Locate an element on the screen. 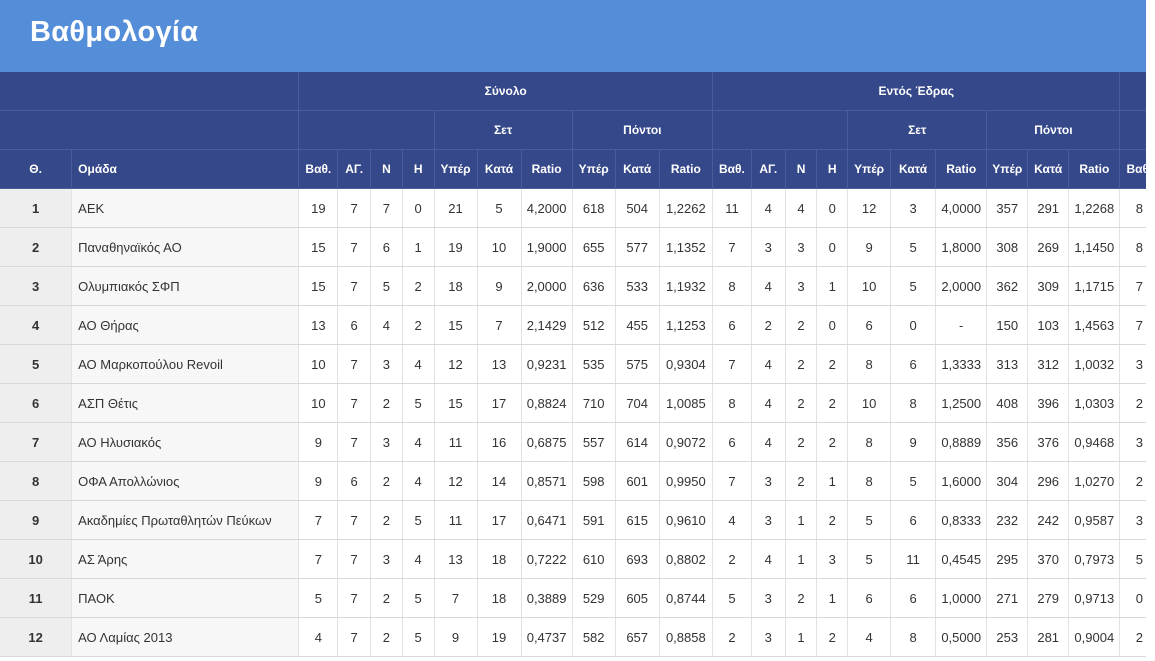 This screenshot has width=1155, height=661. cell-total-pts-against: 704 is located at coordinates (637, 403).